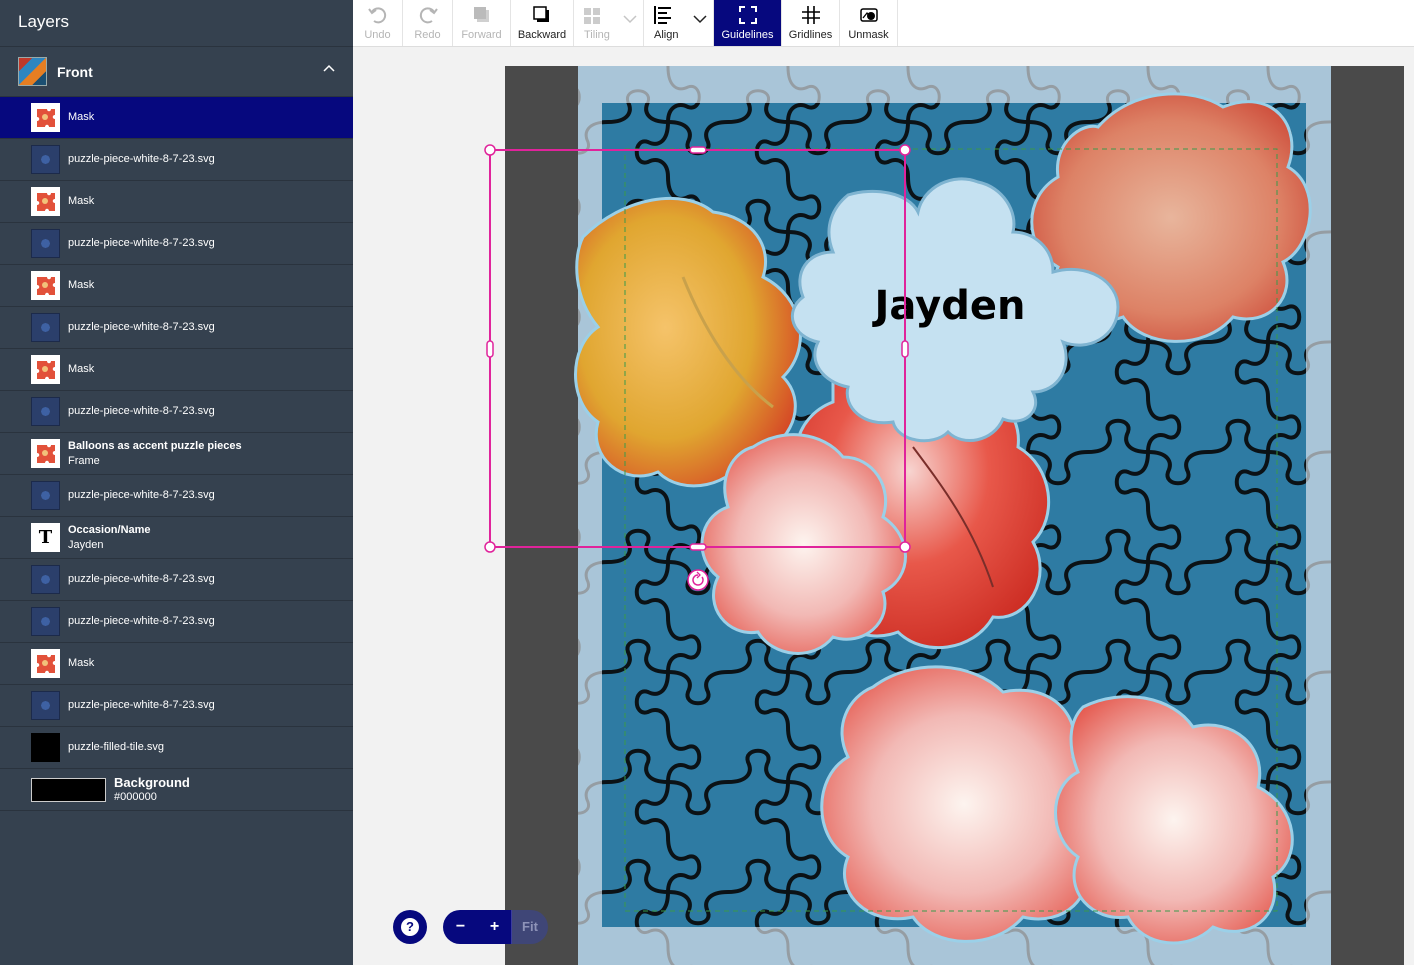 The height and width of the screenshot is (965, 1414). Describe the element at coordinates (905, 349) in the screenshot. I see `resize-handle-right` at that location.